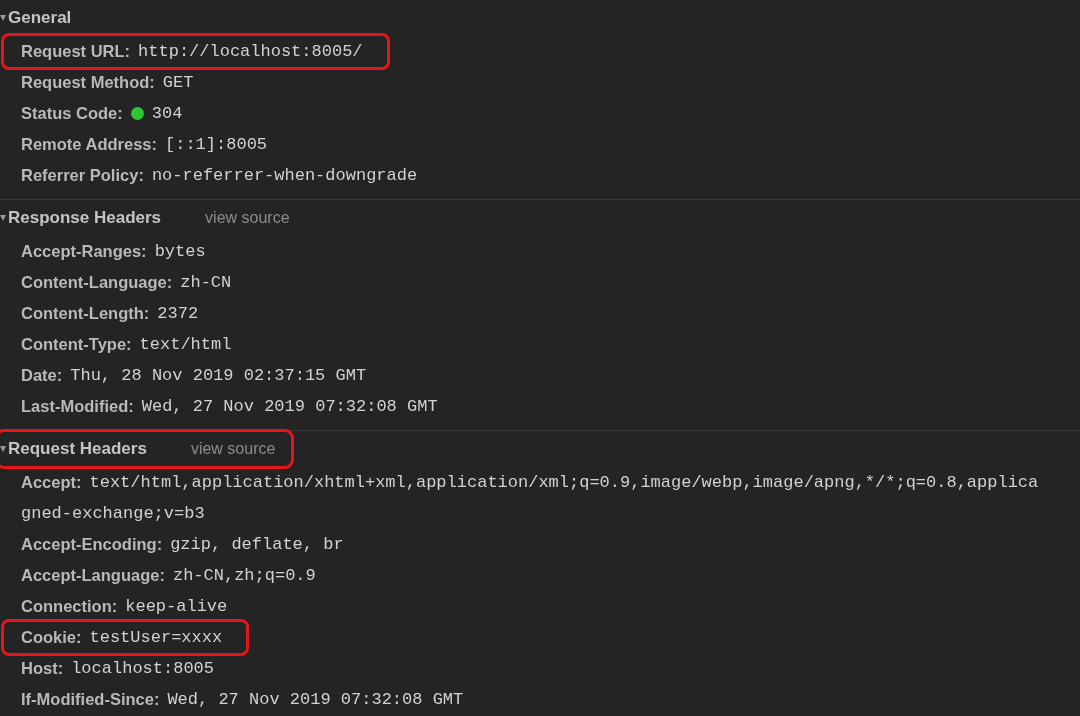 The height and width of the screenshot is (716, 1080). What do you see at coordinates (76, 51) in the screenshot?
I see `header-key: Request URL:` at bounding box center [76, 51].